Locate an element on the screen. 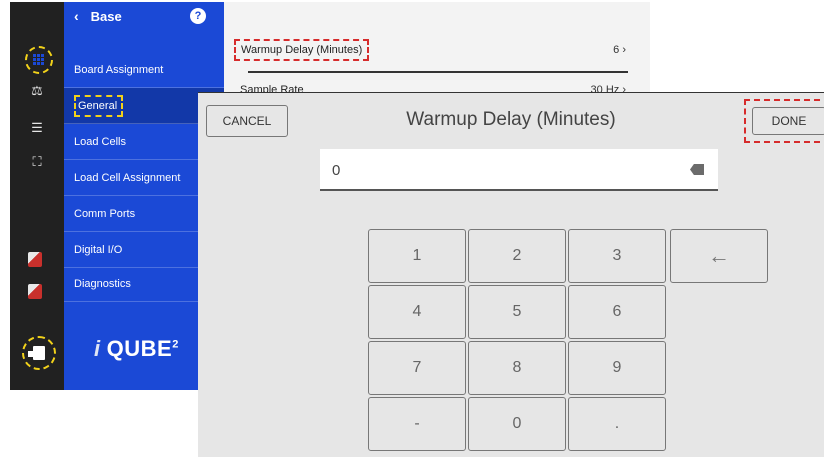  key-5: 5 is located at coordinates (517, 312).